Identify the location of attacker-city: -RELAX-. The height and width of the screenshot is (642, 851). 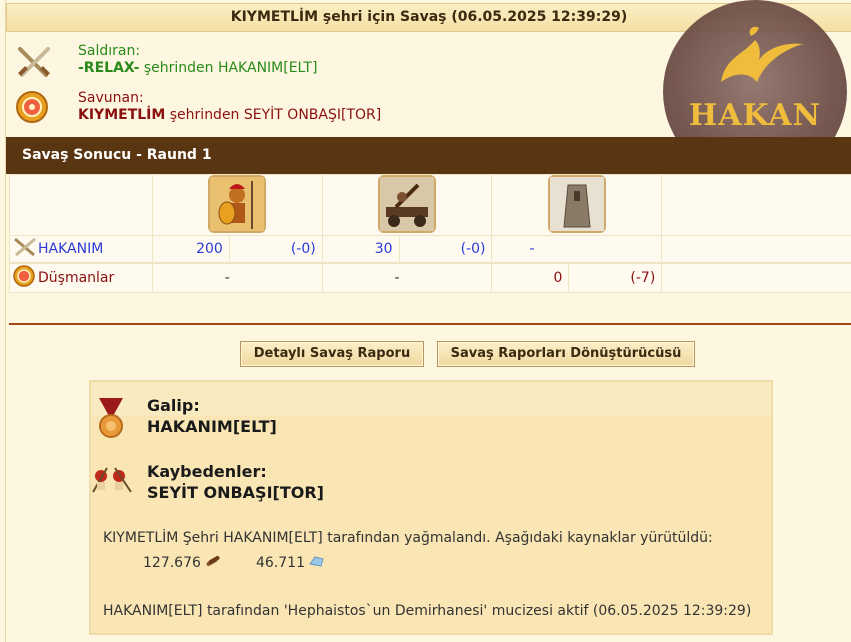
(109, 68).